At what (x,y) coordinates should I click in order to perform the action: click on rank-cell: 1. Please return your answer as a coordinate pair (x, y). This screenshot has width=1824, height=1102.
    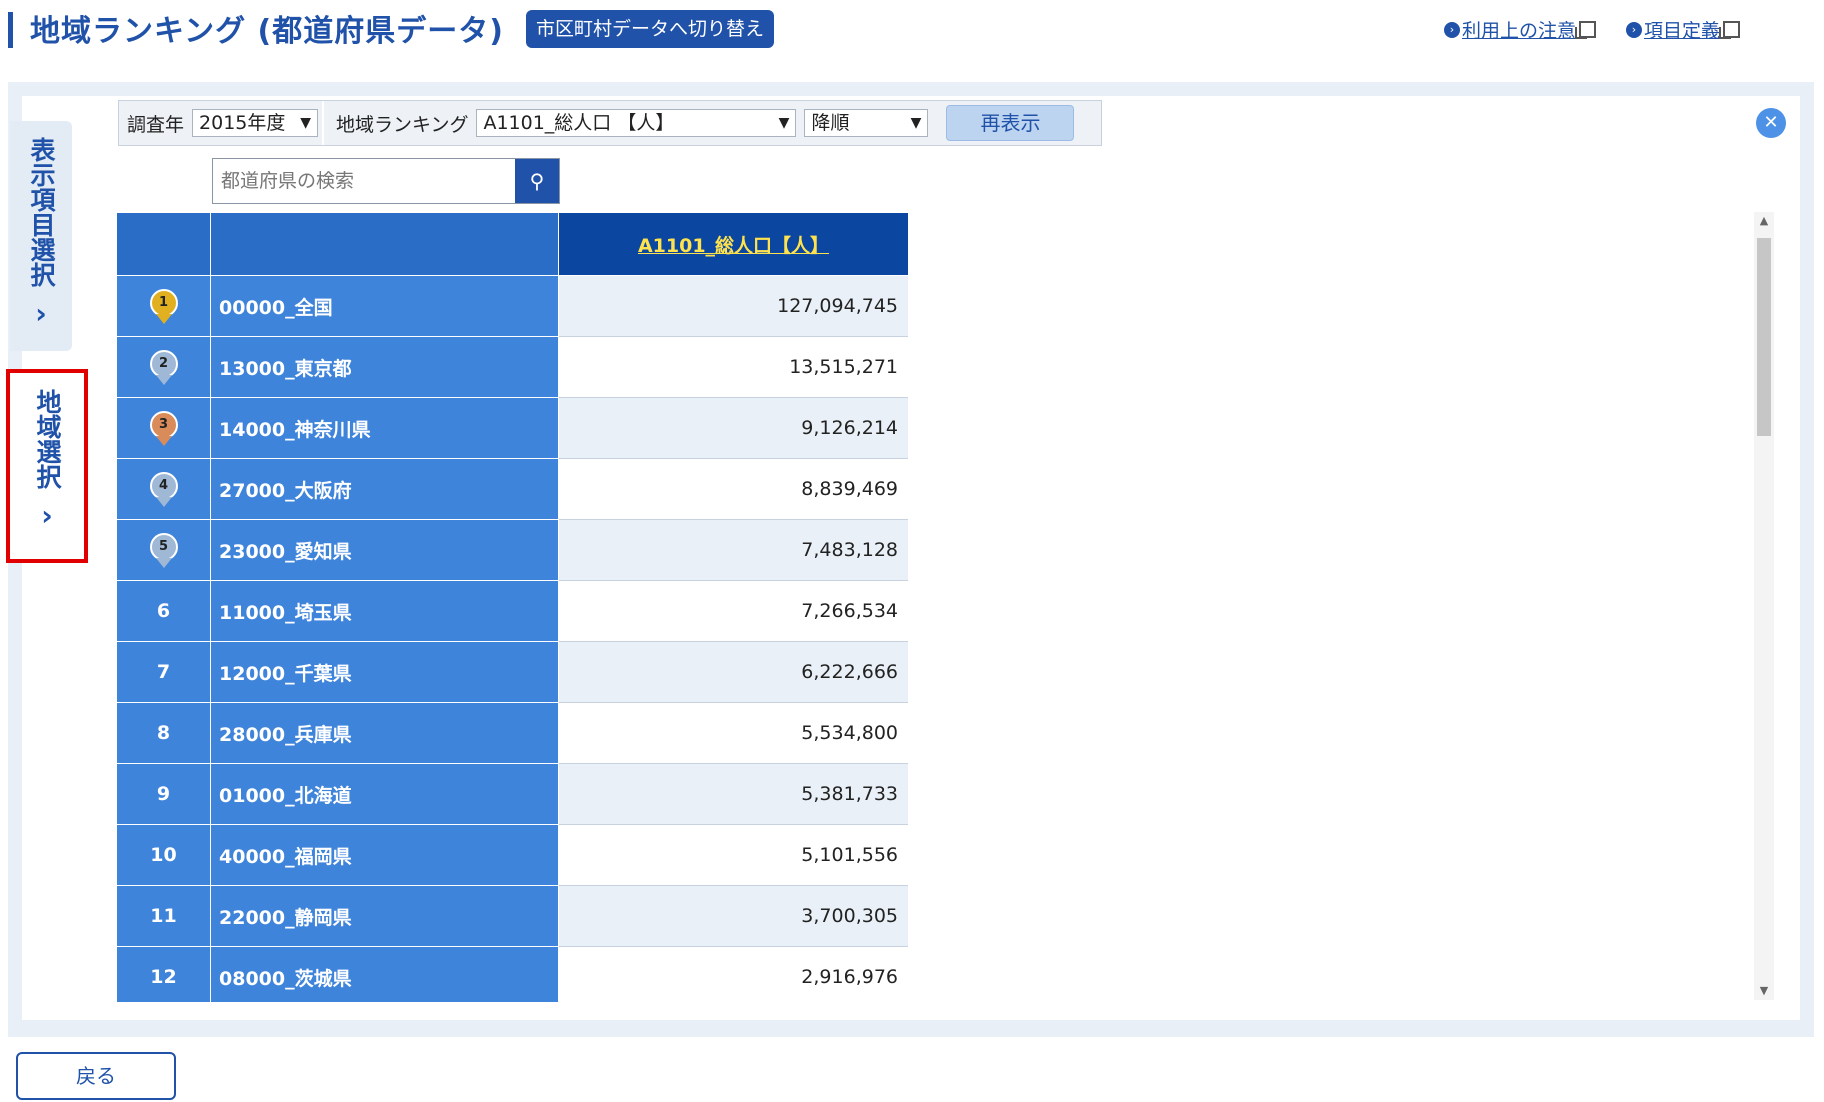
    Looking at the image, I should click on (163, 306).